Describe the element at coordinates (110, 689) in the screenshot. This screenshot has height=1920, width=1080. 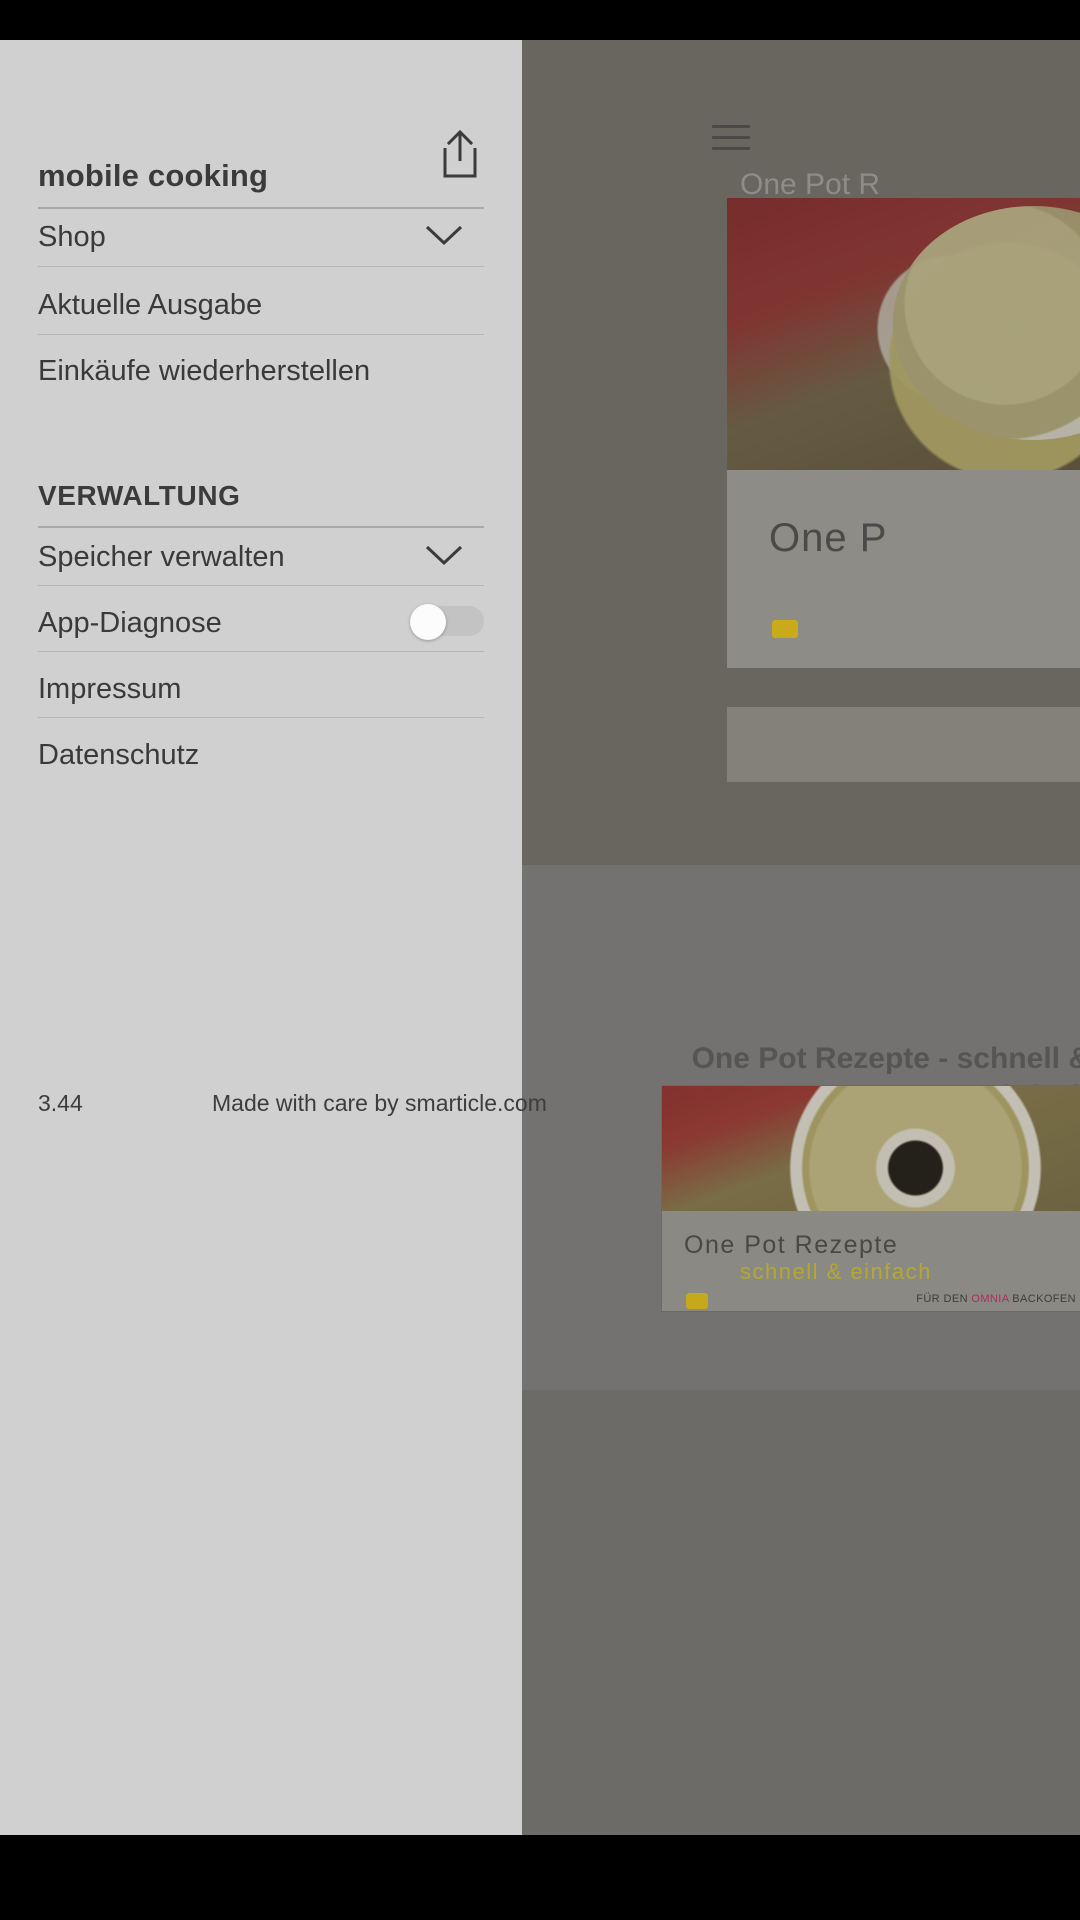
I see `drawer-item-label: Impressum` at that location.